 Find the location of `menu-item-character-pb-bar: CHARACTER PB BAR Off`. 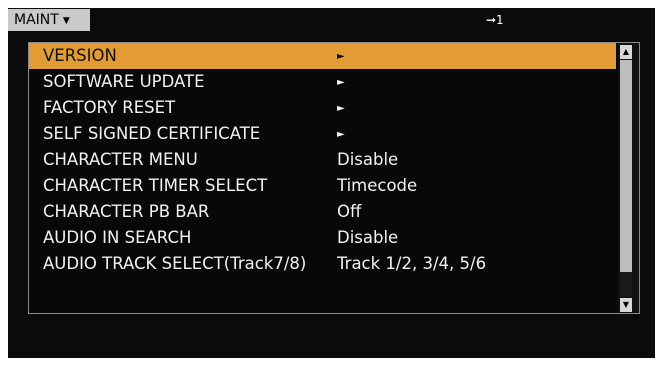

menu-item-character-pb-bar: CHARACTER PB BAR Off is located at coordinates (322, 212).